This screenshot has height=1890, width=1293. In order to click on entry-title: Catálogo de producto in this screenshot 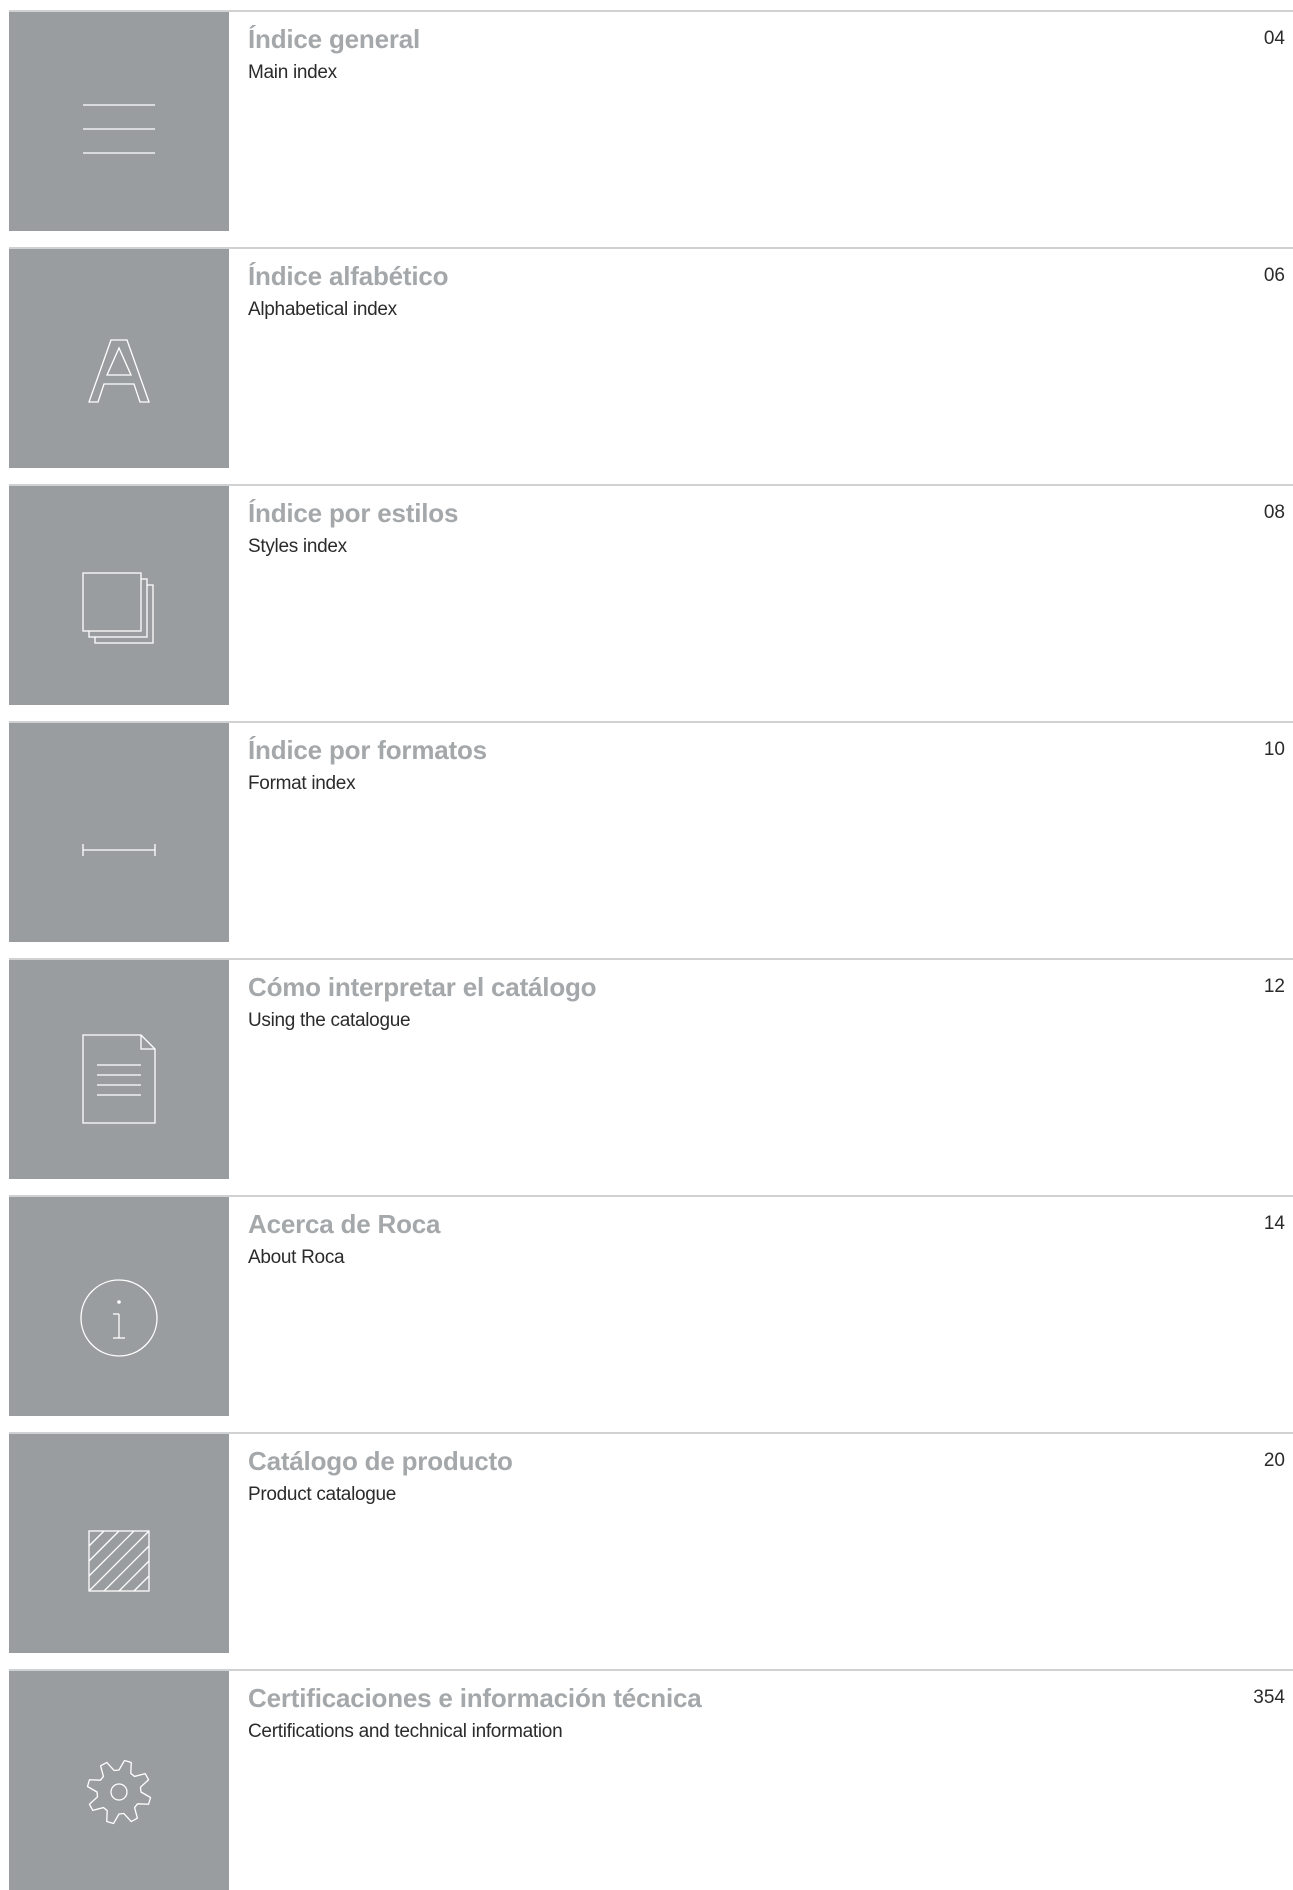, I will do `click(380, 1461)`.